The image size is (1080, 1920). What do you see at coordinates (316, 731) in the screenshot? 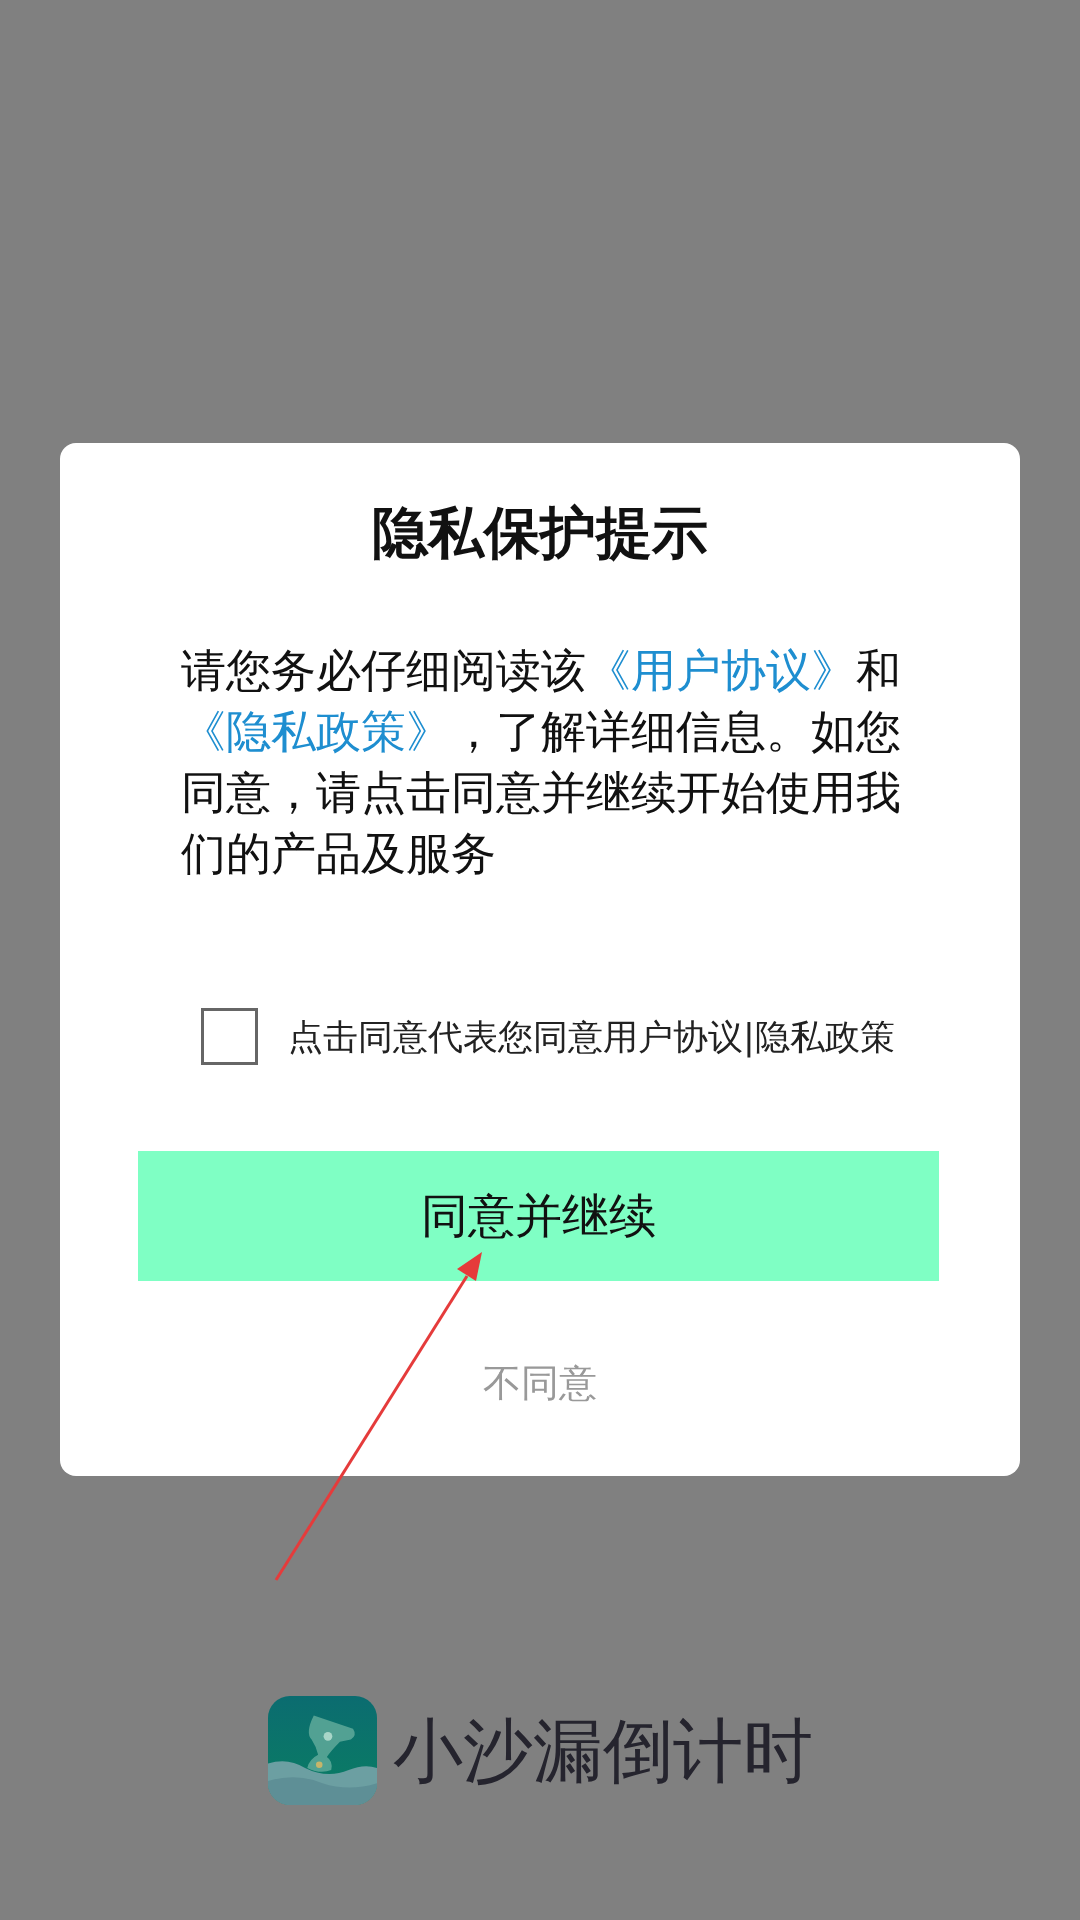
I see `policy-link: 《隐私政策》` at bounding box center [316, 731].